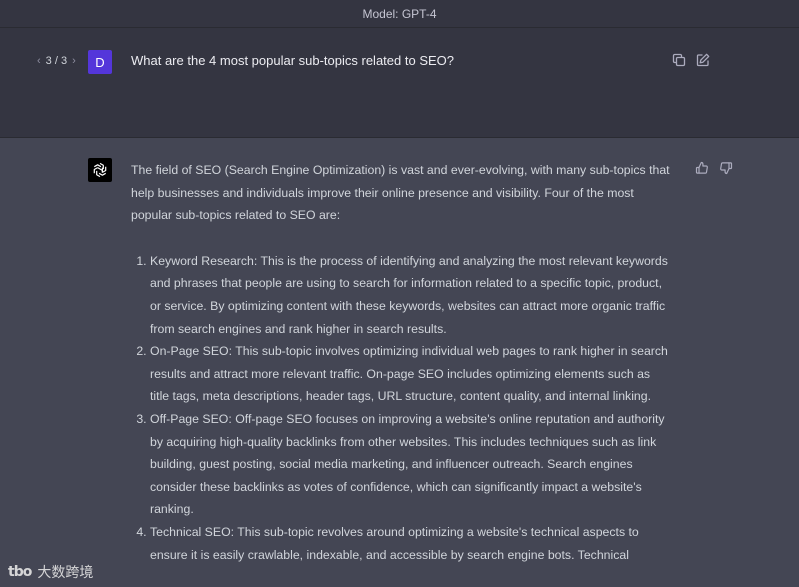 This screenshot has width=799, height=587. What do you see at coordinates (691, 60) in the screenshot?
I see `user-message-actions` at bounding box center [691, 60].